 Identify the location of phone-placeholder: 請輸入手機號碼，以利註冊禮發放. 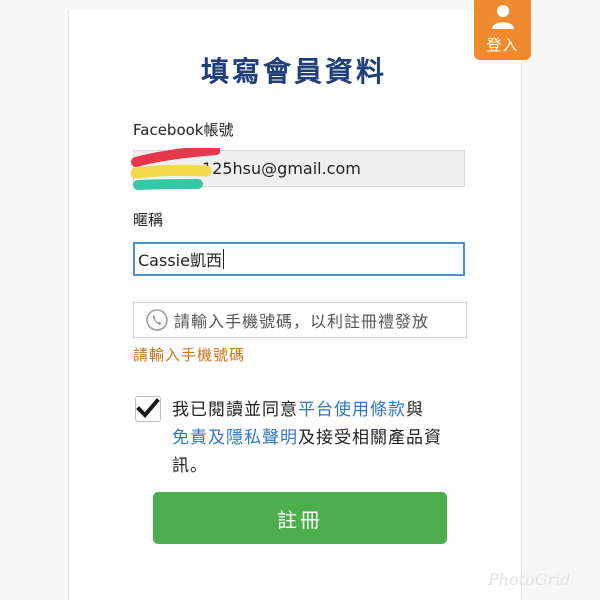
(302, 321).